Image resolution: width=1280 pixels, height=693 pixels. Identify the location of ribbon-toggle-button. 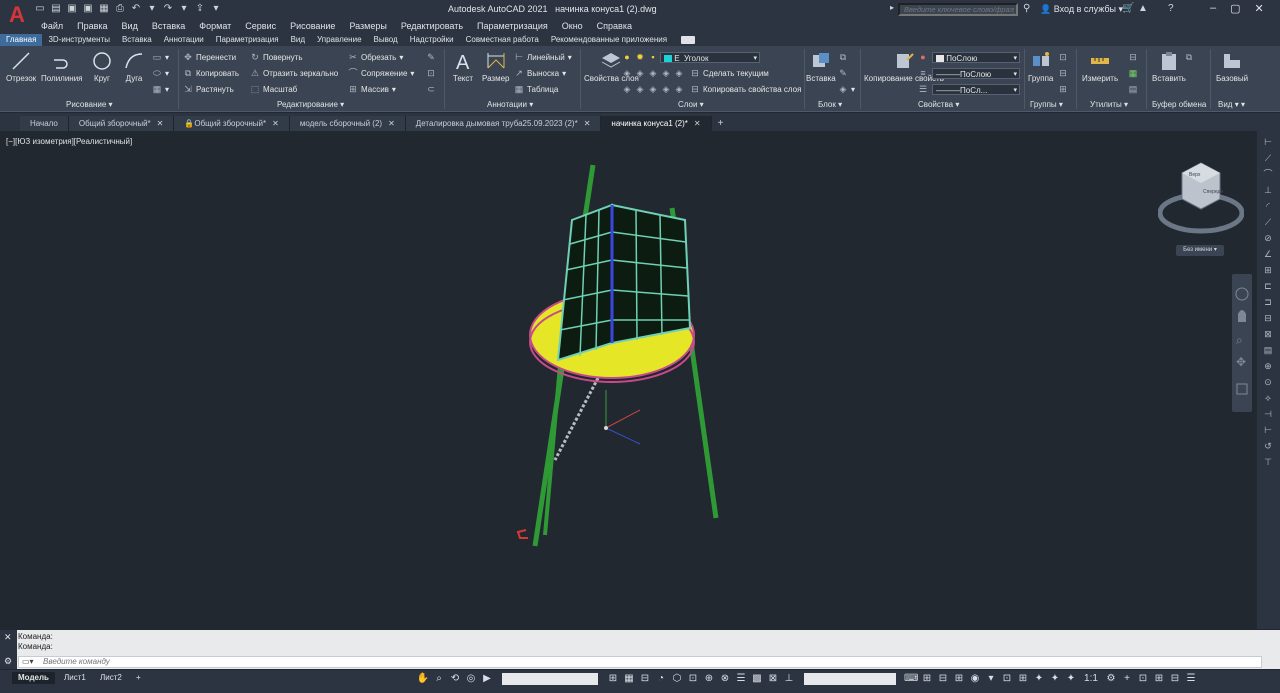
(688, 40).